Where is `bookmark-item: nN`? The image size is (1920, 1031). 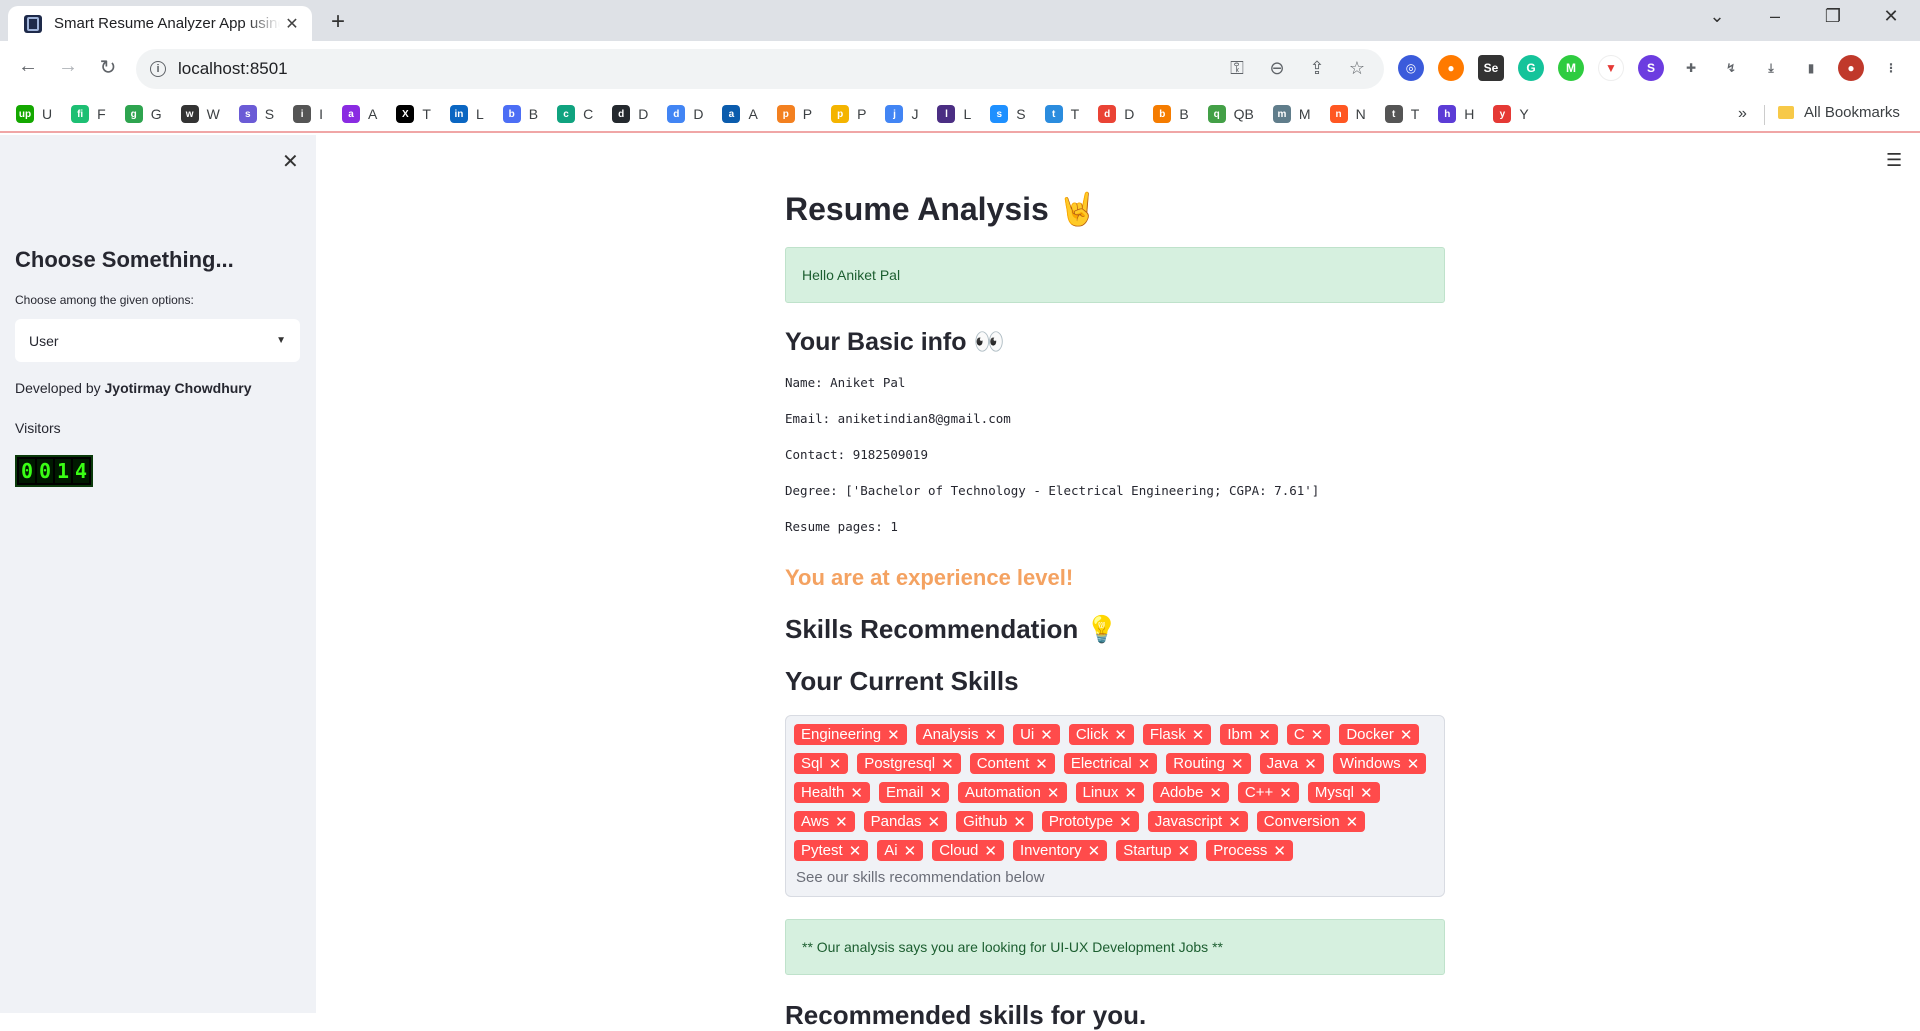
bookmark-item: nN is located at coordinates (1347, 114).